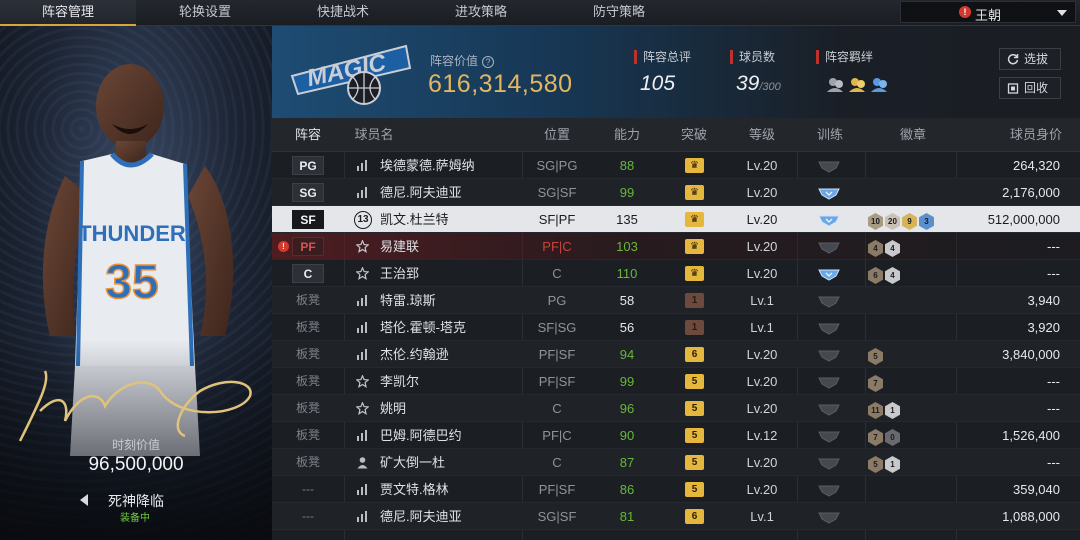  I want to click on player-name: 贾文特.格林, so click(414, 489).